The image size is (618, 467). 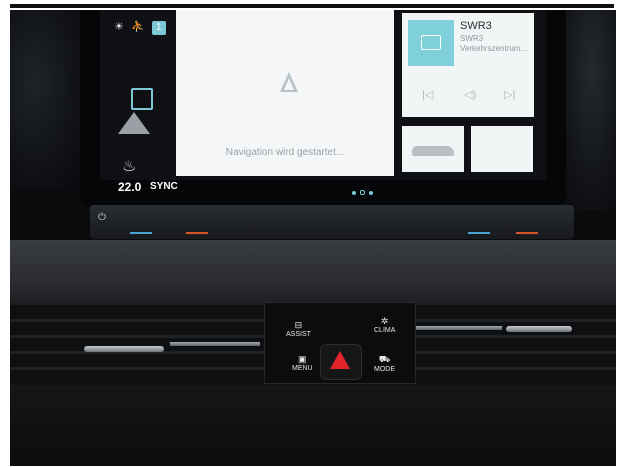 I want to click on fan-icon: ✲, so click(x=384, y=321).